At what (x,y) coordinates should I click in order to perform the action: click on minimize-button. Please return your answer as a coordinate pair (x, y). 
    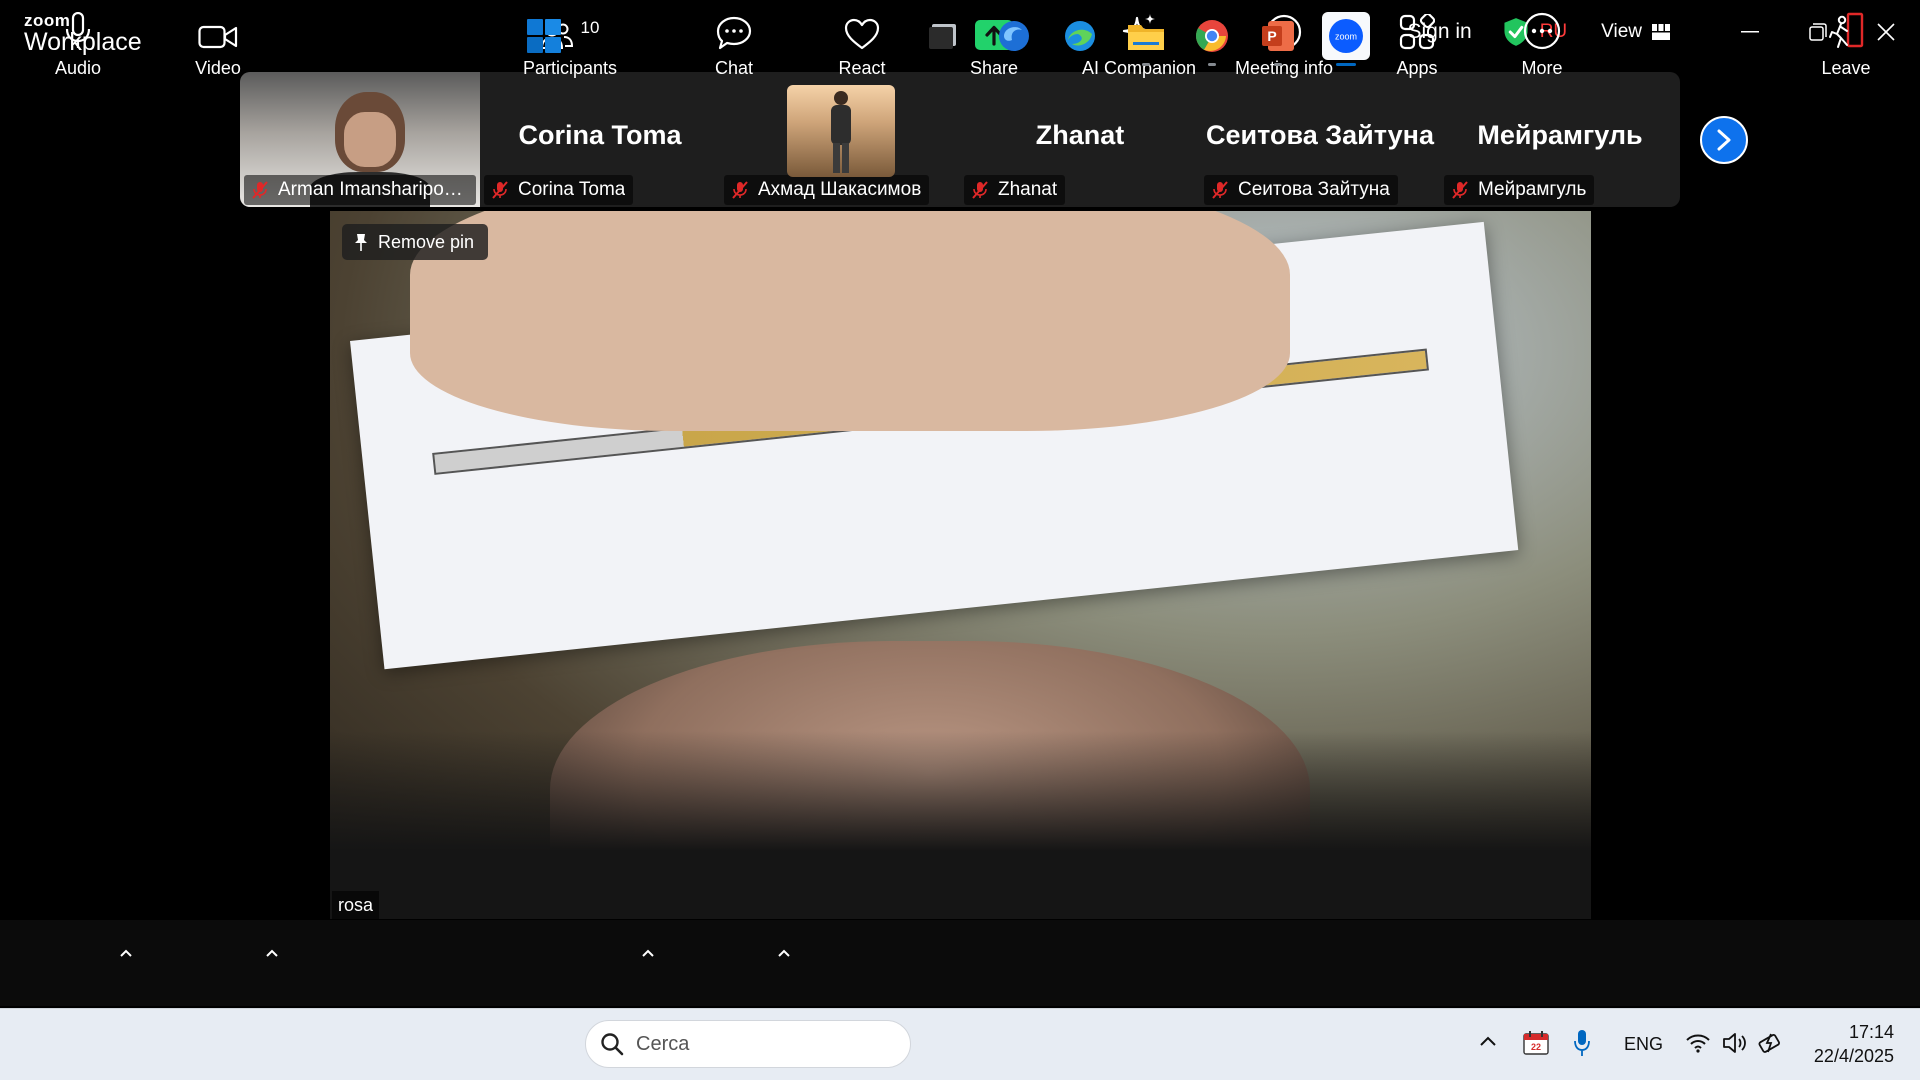
    Looking at the image, I should click on (1750, 32).